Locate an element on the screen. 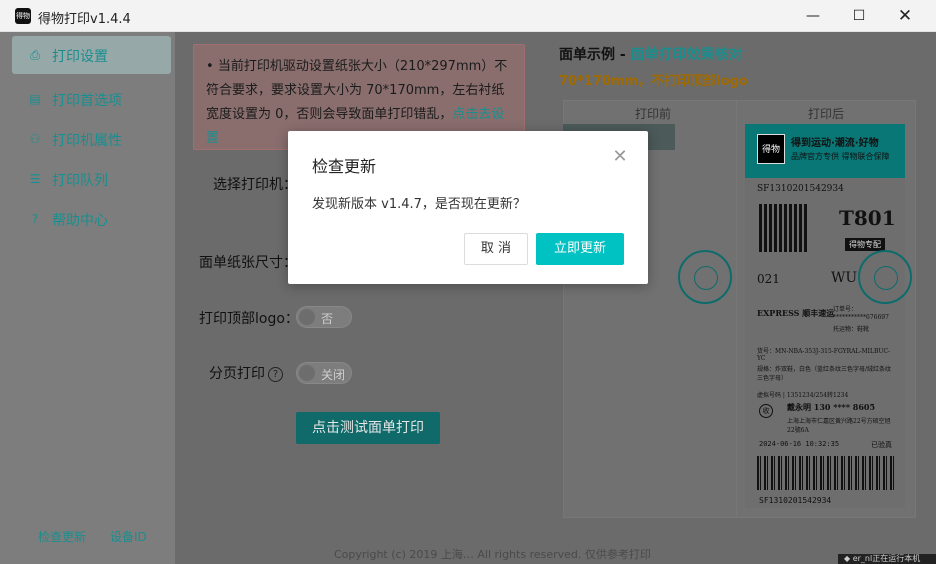  check-update-link: 检查更新 is located at coordinates (62, 536).